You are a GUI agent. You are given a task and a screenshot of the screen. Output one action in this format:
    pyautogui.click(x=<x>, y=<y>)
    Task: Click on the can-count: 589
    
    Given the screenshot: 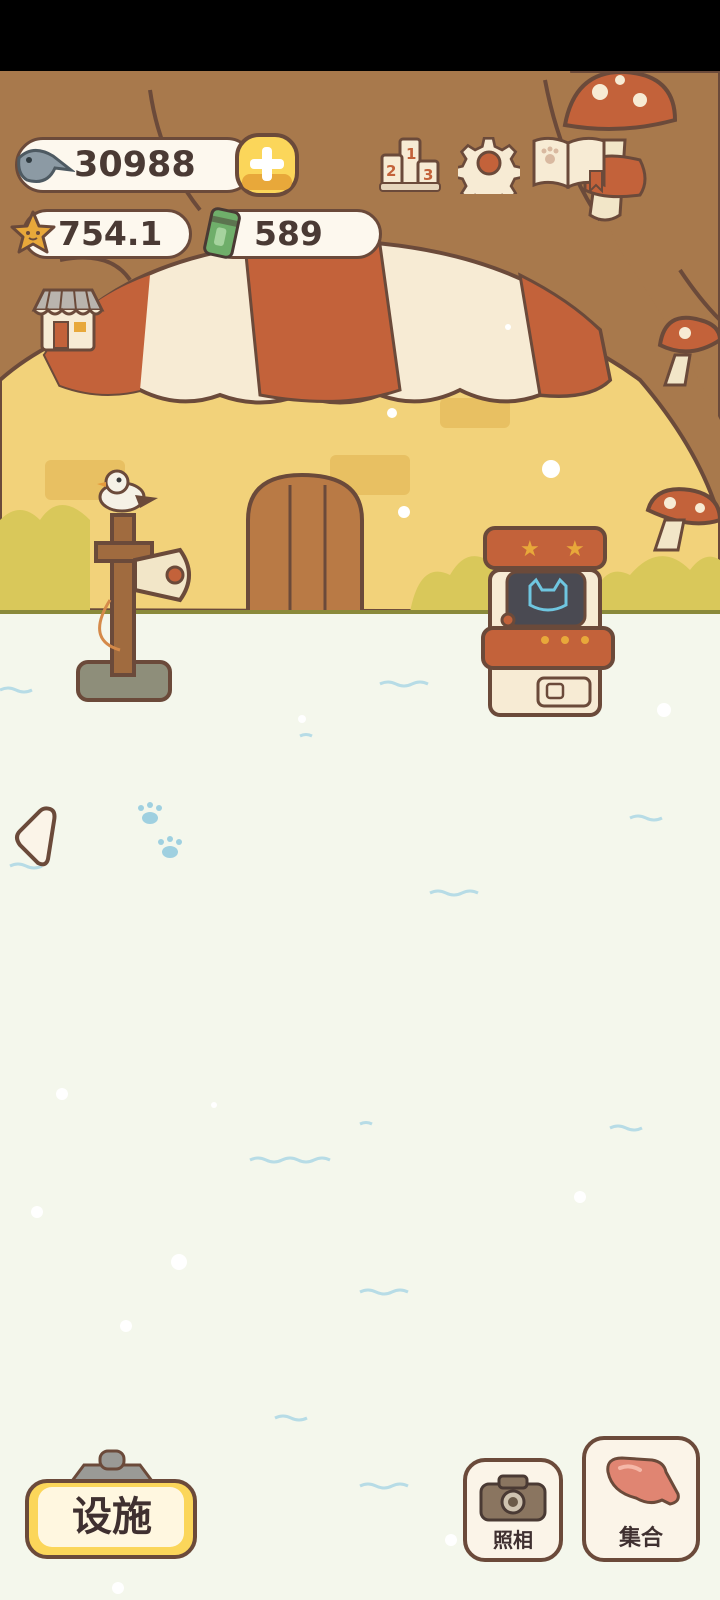 What is the action you would take?
    pyautogui.click(x=288, y=233)
    